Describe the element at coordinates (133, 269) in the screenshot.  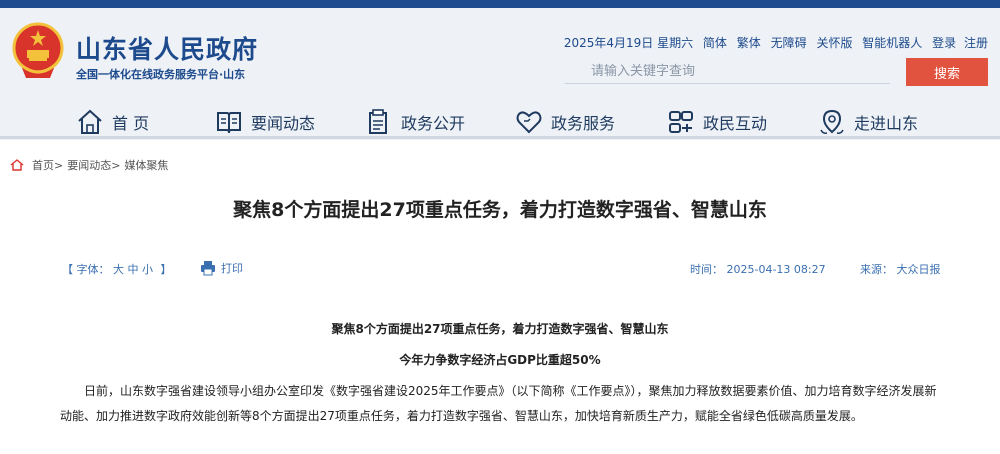
I see `font-size-medium: 中` at that location.